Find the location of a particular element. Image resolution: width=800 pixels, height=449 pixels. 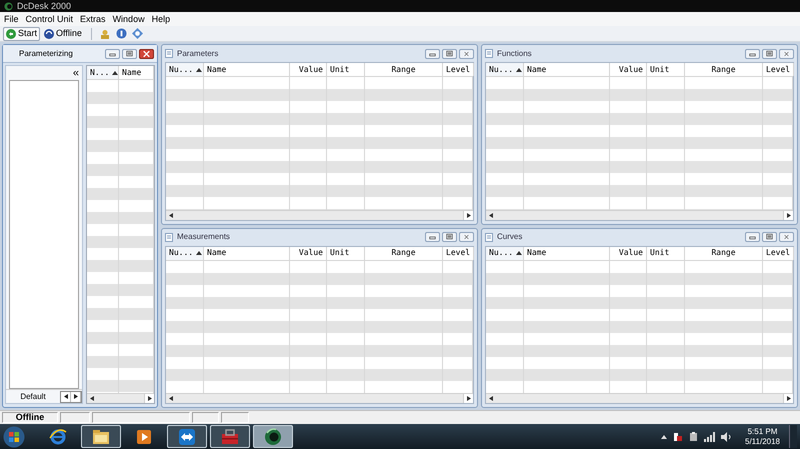

panel-title: Measurements is located at coordinates (204, 237).